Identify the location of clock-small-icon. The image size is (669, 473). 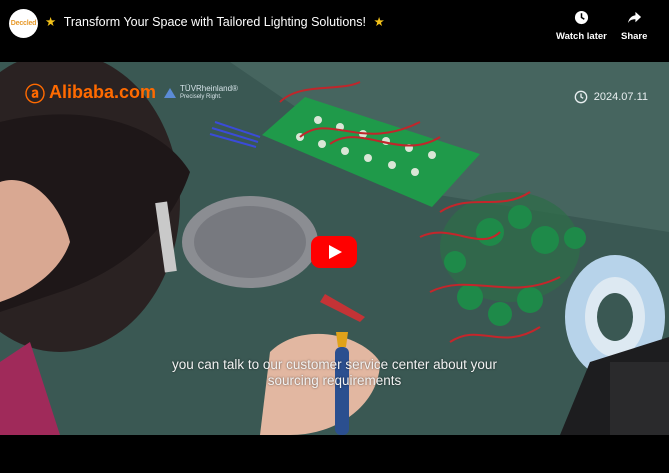
(581, 97).